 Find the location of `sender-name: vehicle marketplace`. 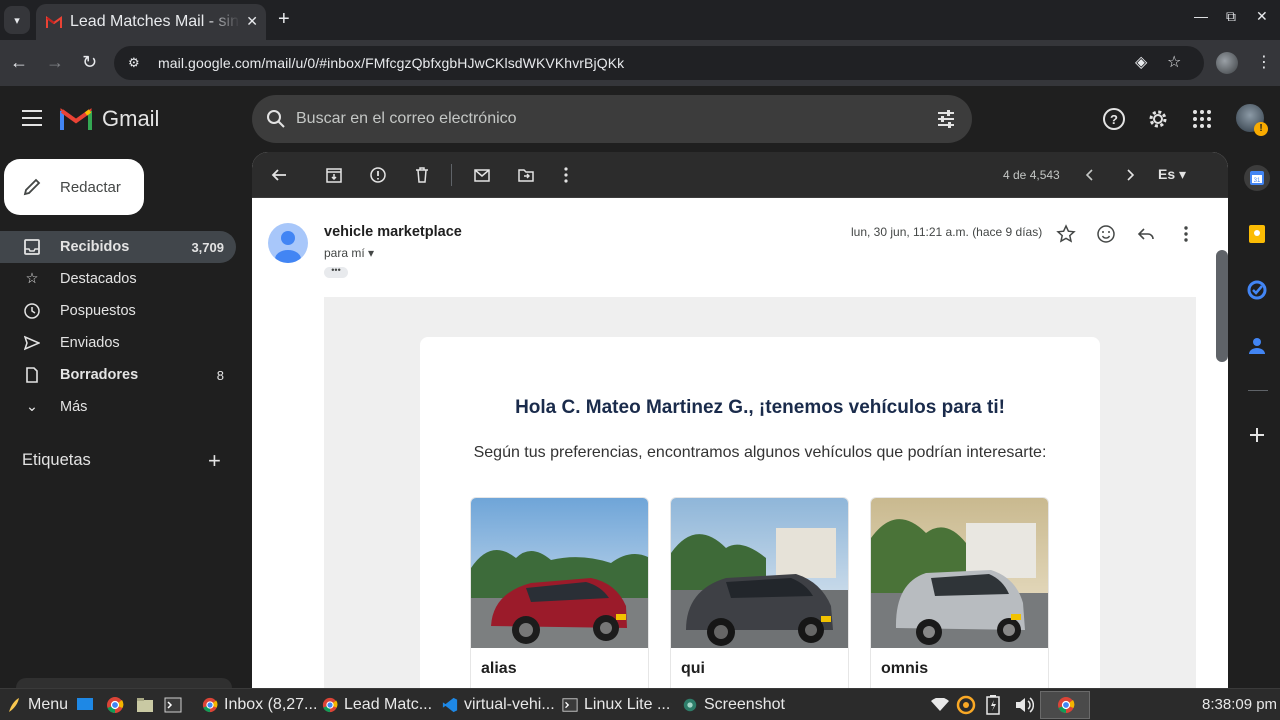

sender-name: vehicle marketplace is located at coordinates (393, 232).